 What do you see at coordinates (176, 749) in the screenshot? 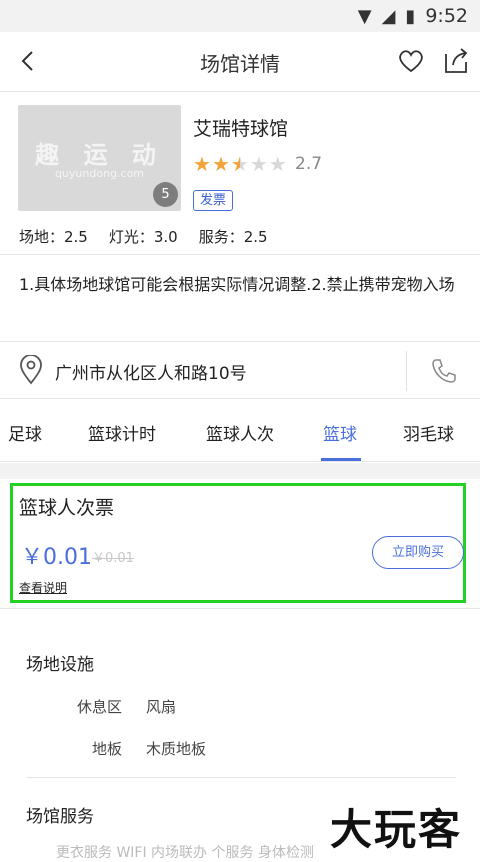
I see `facility-value: 木质地板` at bounding box center [176, 749].